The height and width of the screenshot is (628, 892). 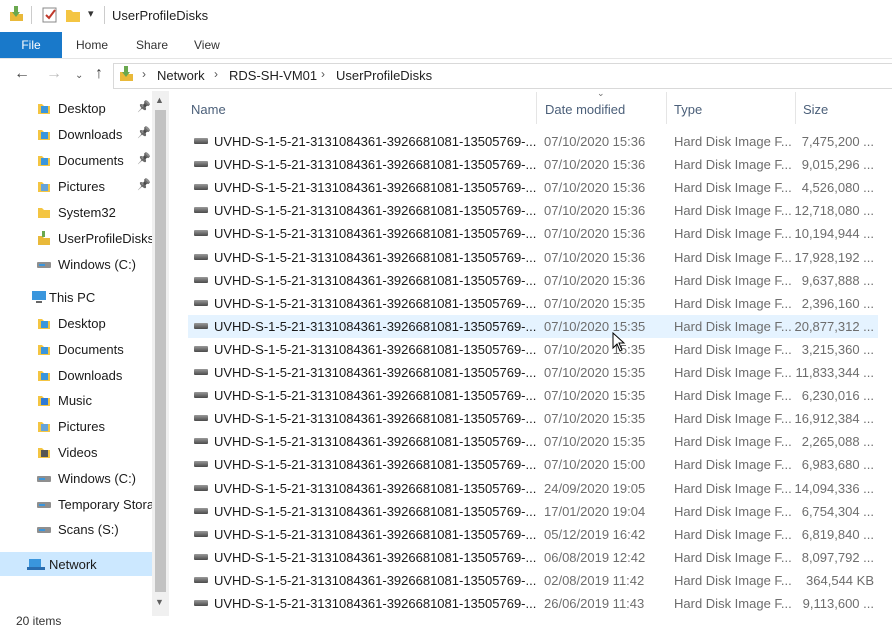 What do you see at coordinates (54, 74) in the screenshot?
I see `forward-arrow-icon: →` at bounding box center [54, 74].